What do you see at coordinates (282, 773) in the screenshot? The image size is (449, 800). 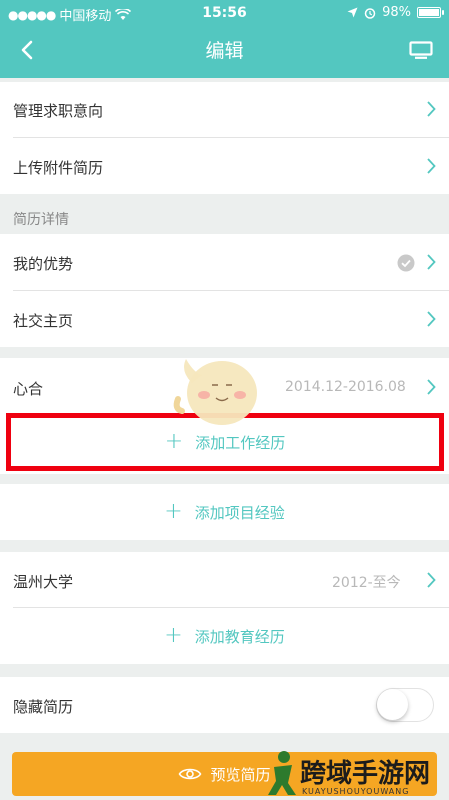 I see `watermark-figure-icon` at bounding box center [282, 773].